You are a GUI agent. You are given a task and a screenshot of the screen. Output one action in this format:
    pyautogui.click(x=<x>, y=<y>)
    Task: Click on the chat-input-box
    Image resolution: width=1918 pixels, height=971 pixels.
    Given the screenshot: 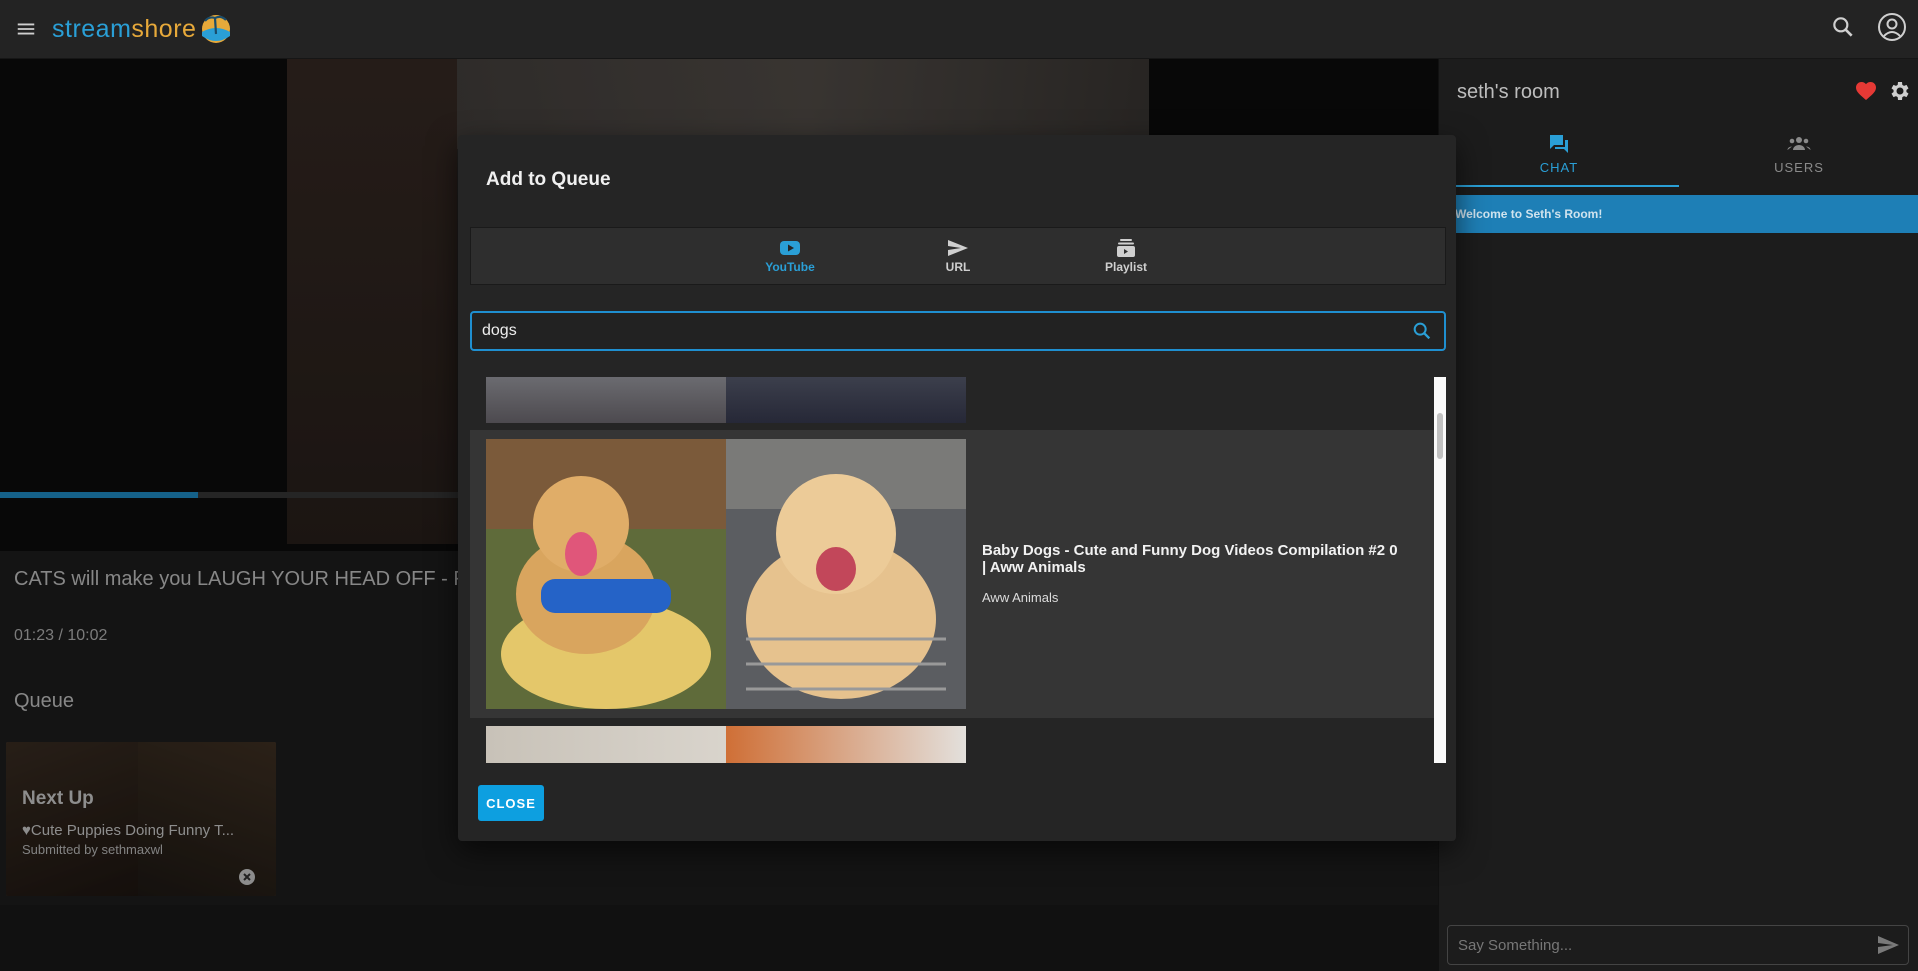 What is the action you would take?
    pyautogui.click(x=1678, y=945)
    